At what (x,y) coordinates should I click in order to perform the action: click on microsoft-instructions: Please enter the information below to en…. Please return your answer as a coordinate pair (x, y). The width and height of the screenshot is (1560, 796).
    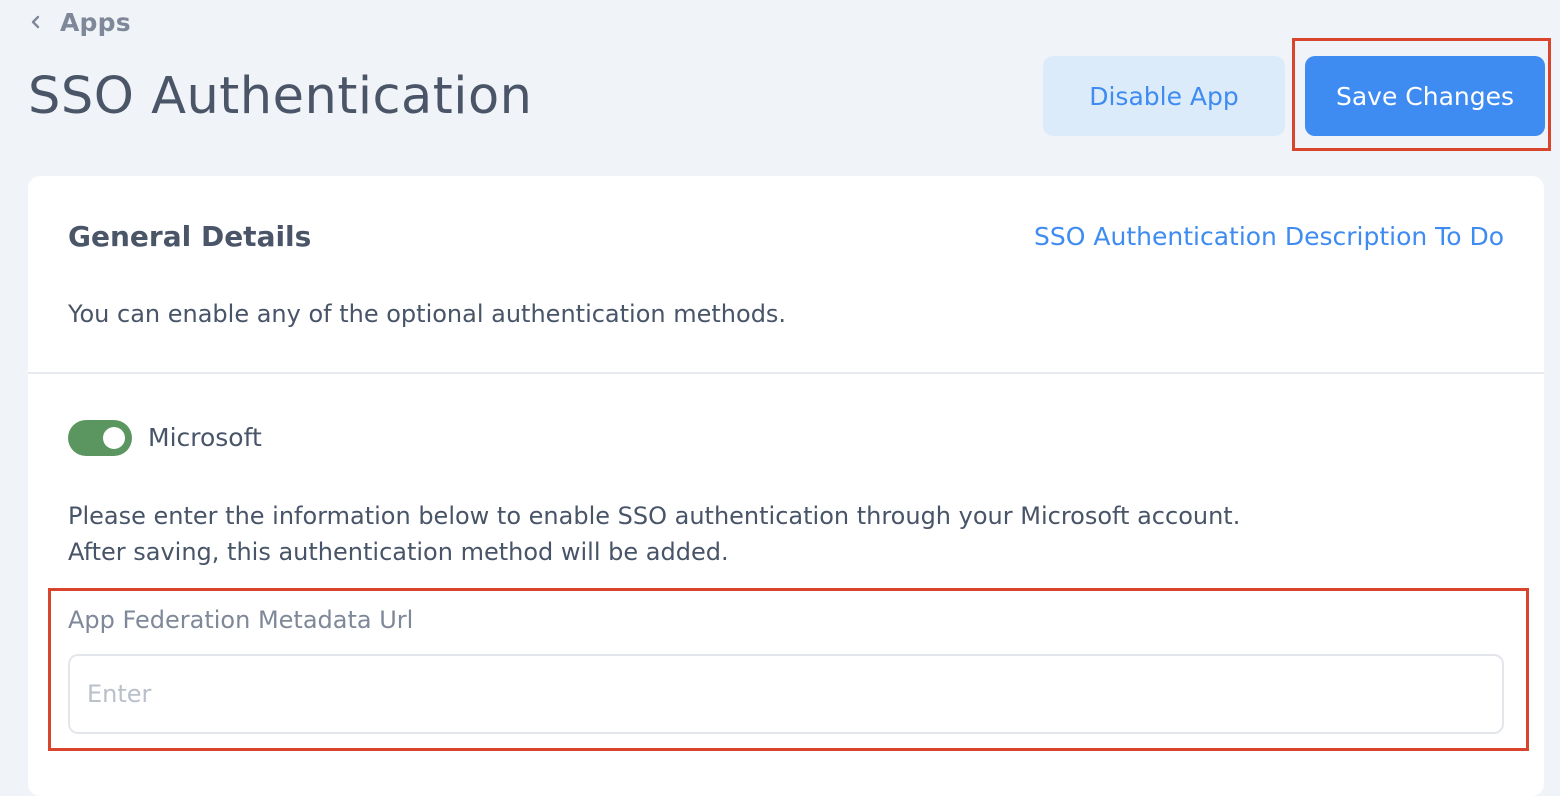
    Looking at the image, I should click on (654, 534).